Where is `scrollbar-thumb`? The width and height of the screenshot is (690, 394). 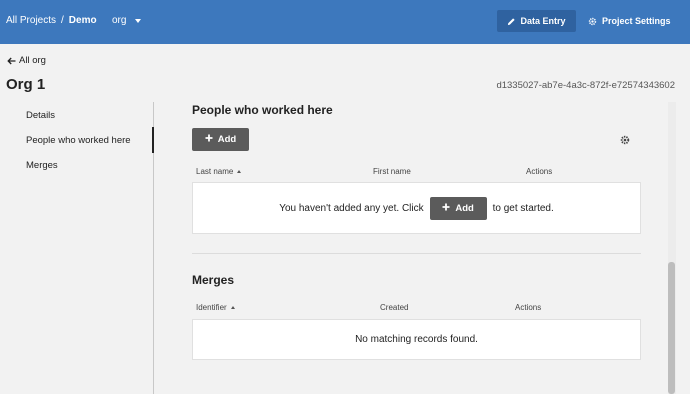 scrollbar-thumb is located at coordinates (671, 328).